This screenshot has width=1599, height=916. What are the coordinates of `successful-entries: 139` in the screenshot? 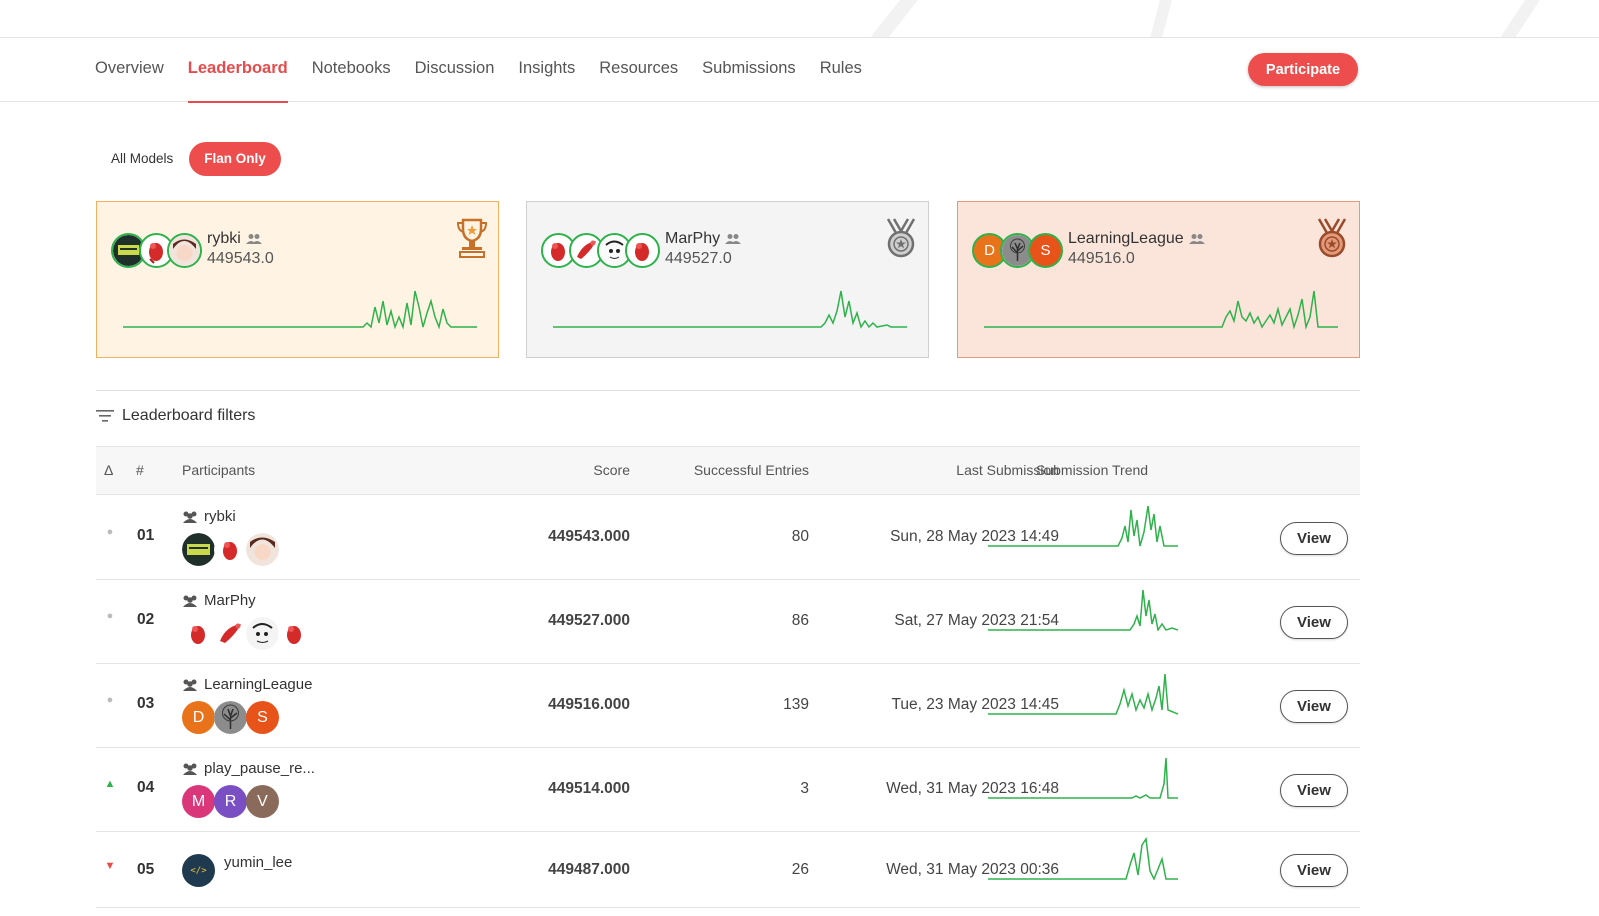 It's located at (796, 704).